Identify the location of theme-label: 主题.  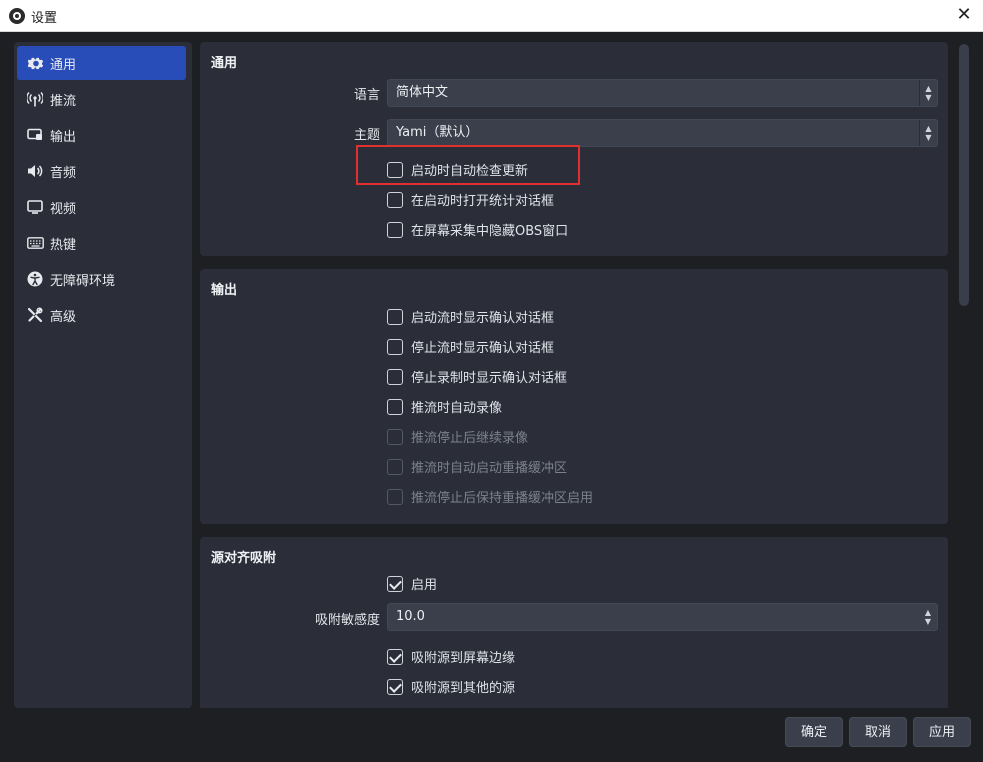
(366, 135).